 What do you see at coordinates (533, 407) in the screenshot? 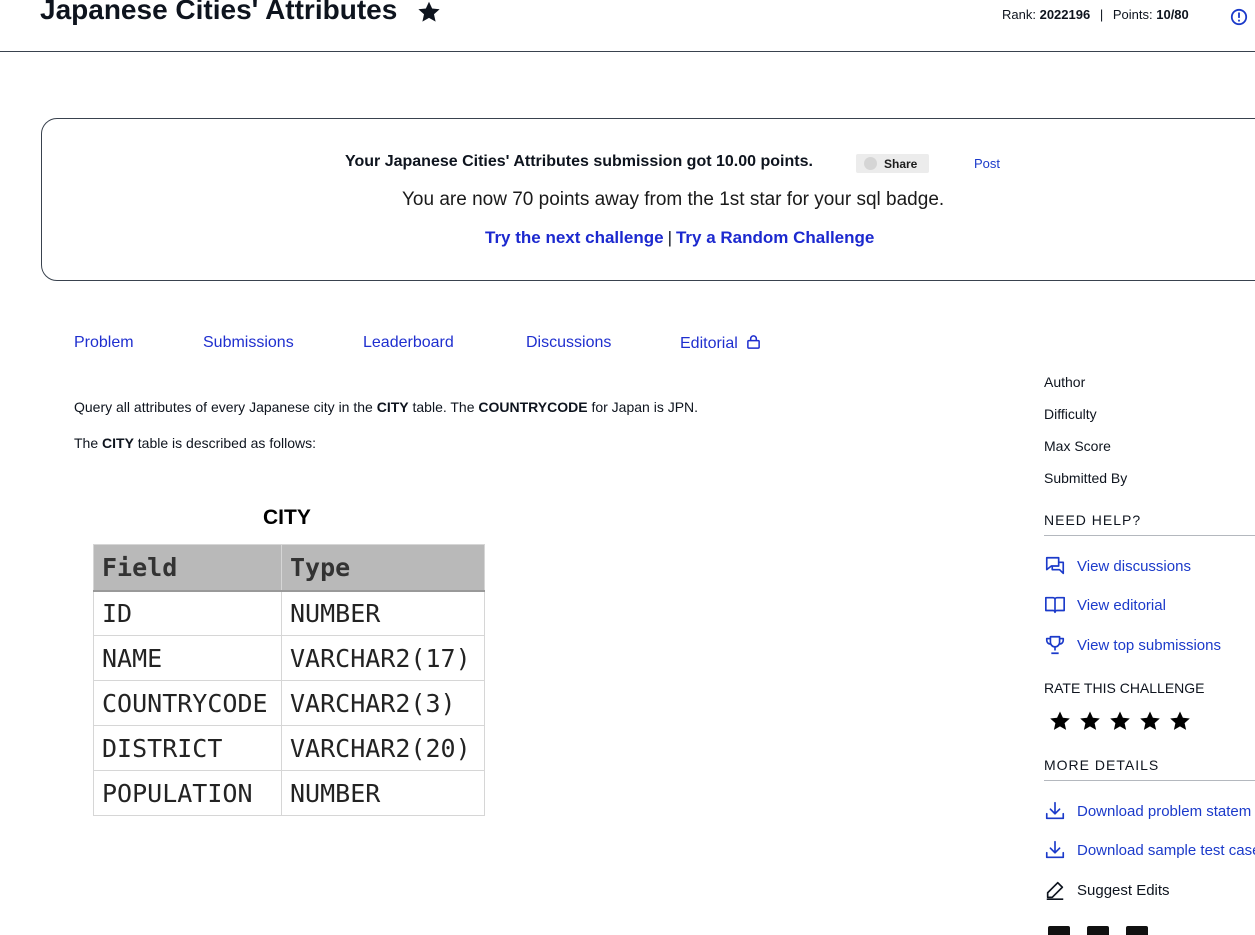
I see `statement-column-name: COUNTRYCODE` at bounding box center [533, 407].